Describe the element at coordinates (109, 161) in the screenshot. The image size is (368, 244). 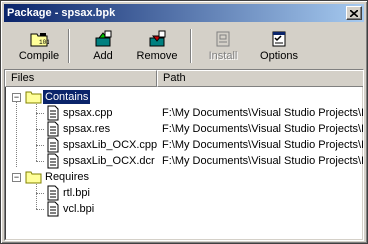
I see `file-name: spsaxLib_OCX.dcr` at that location.